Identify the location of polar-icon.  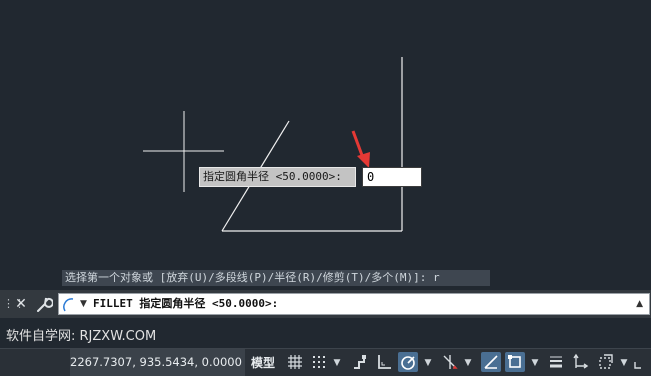
(408, 362).